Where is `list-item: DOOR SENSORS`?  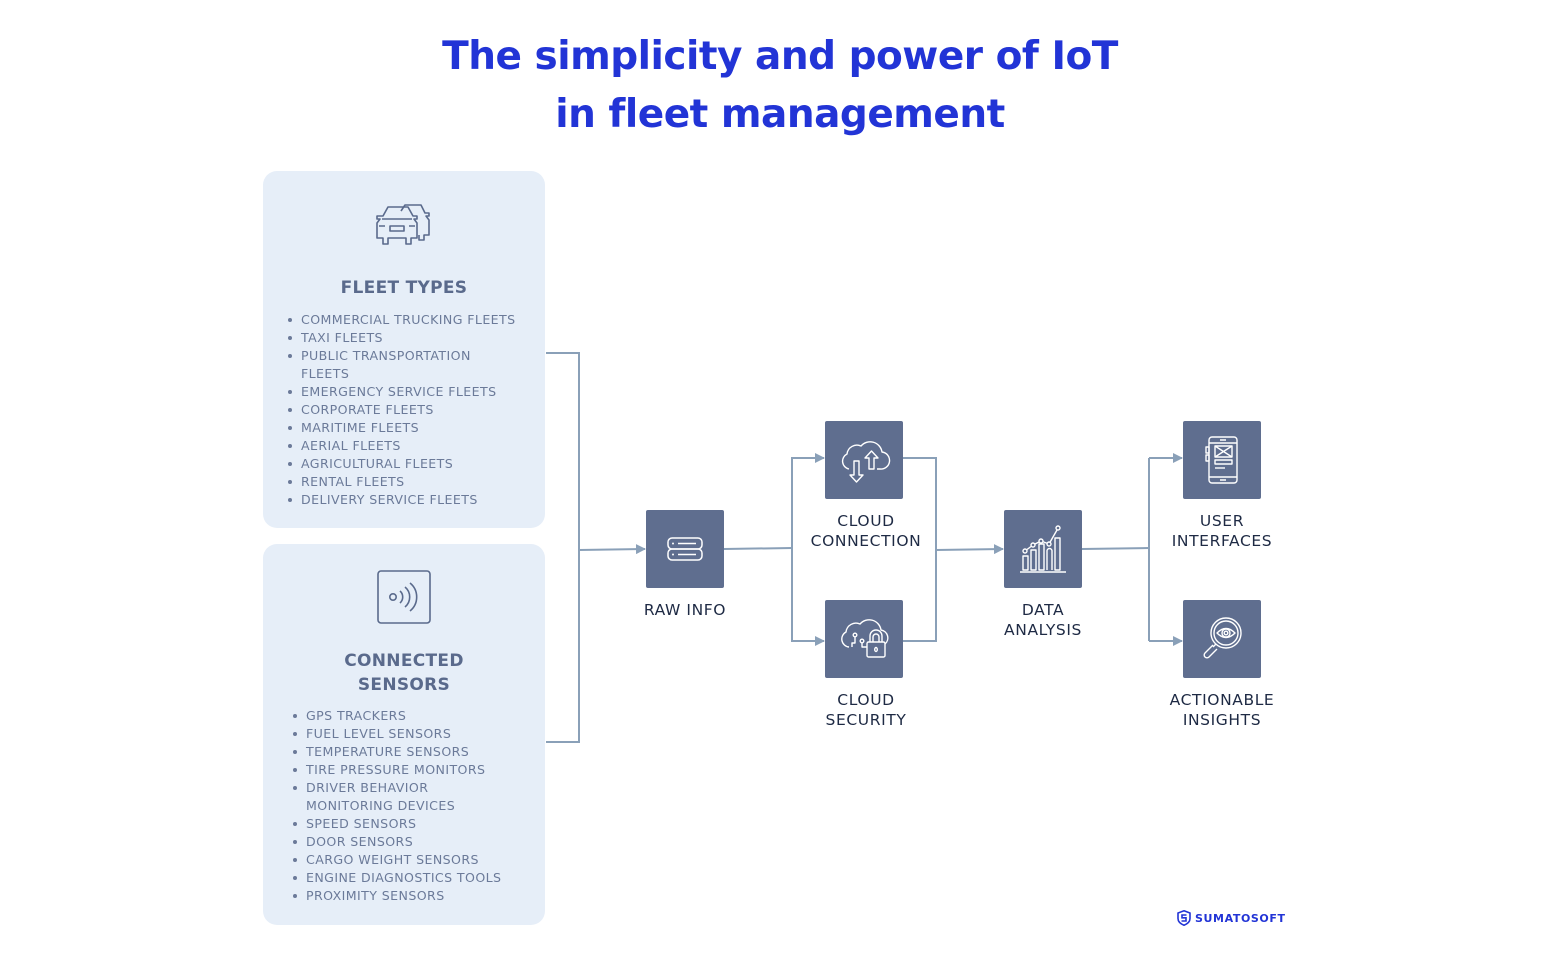 list-item: DOOR SENSORS is located at coordinates (410, 842).